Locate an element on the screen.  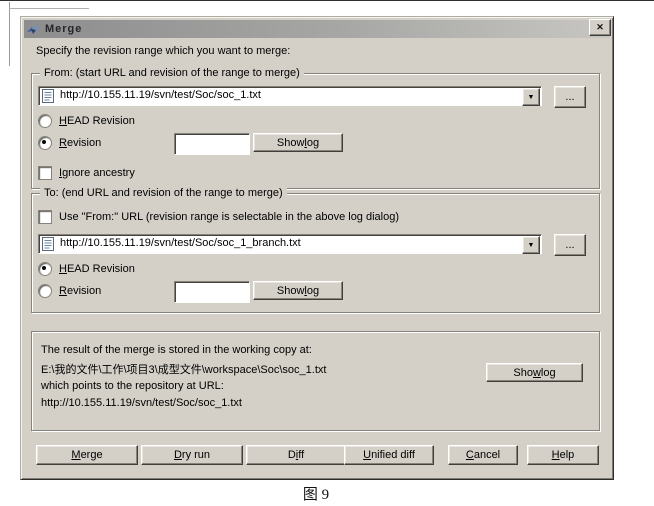
merge-button: Merge is located at coordinates (87, 455).